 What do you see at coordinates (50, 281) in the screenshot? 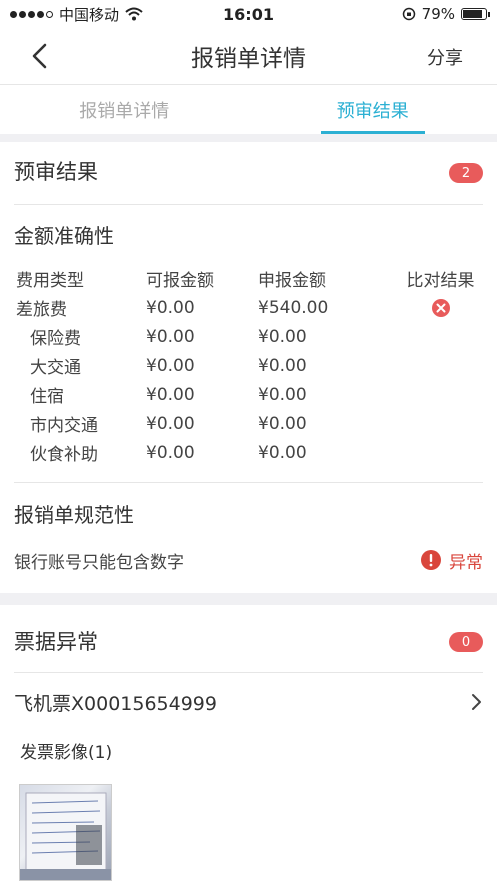
I see `header-type: 费用类型` at bounding box center [50, 281].